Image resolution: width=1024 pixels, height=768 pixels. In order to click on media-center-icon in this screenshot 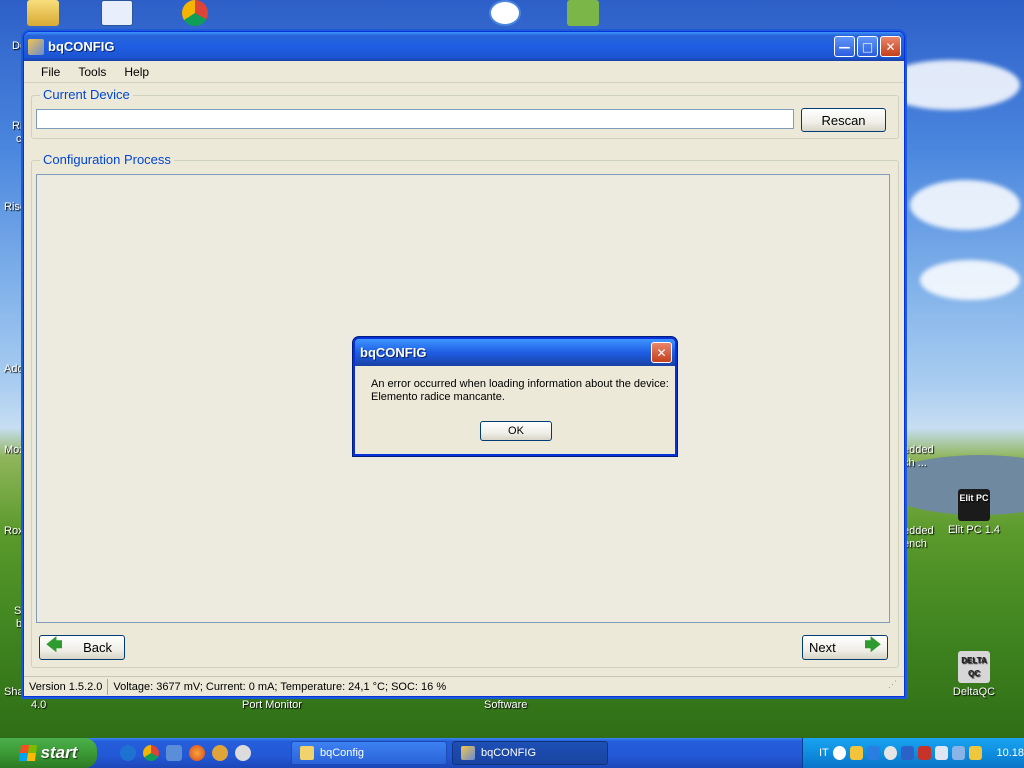, I will do `click(174, 753)`.